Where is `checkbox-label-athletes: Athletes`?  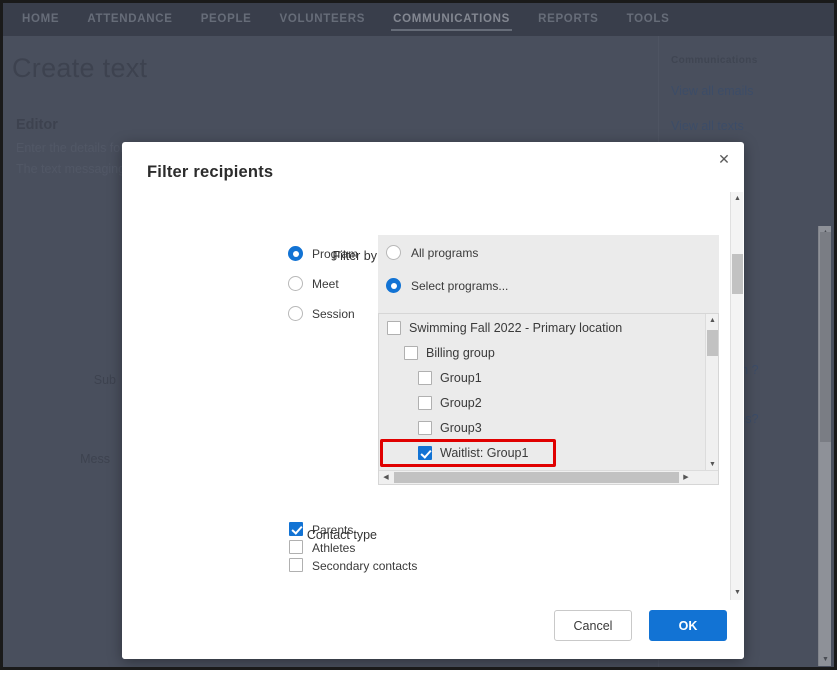 checkbox-label-athletes: Athletes is located at coordinates (333, 548).